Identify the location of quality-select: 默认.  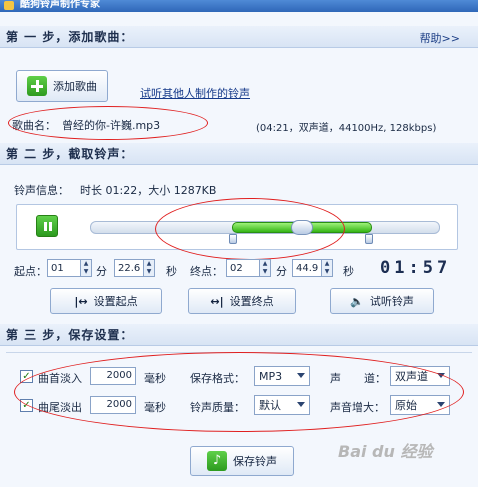
(282, 405).